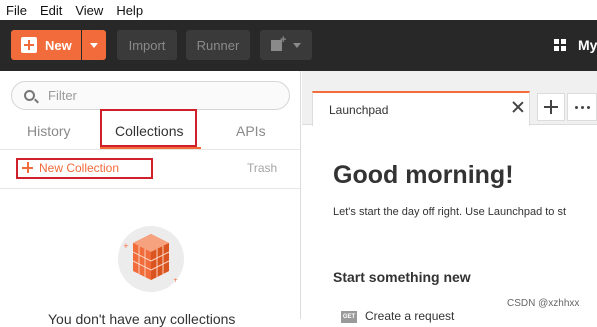  Describe the element at coordinates (16, 10) in the screenshot. I see `menu-file: File` at that location.